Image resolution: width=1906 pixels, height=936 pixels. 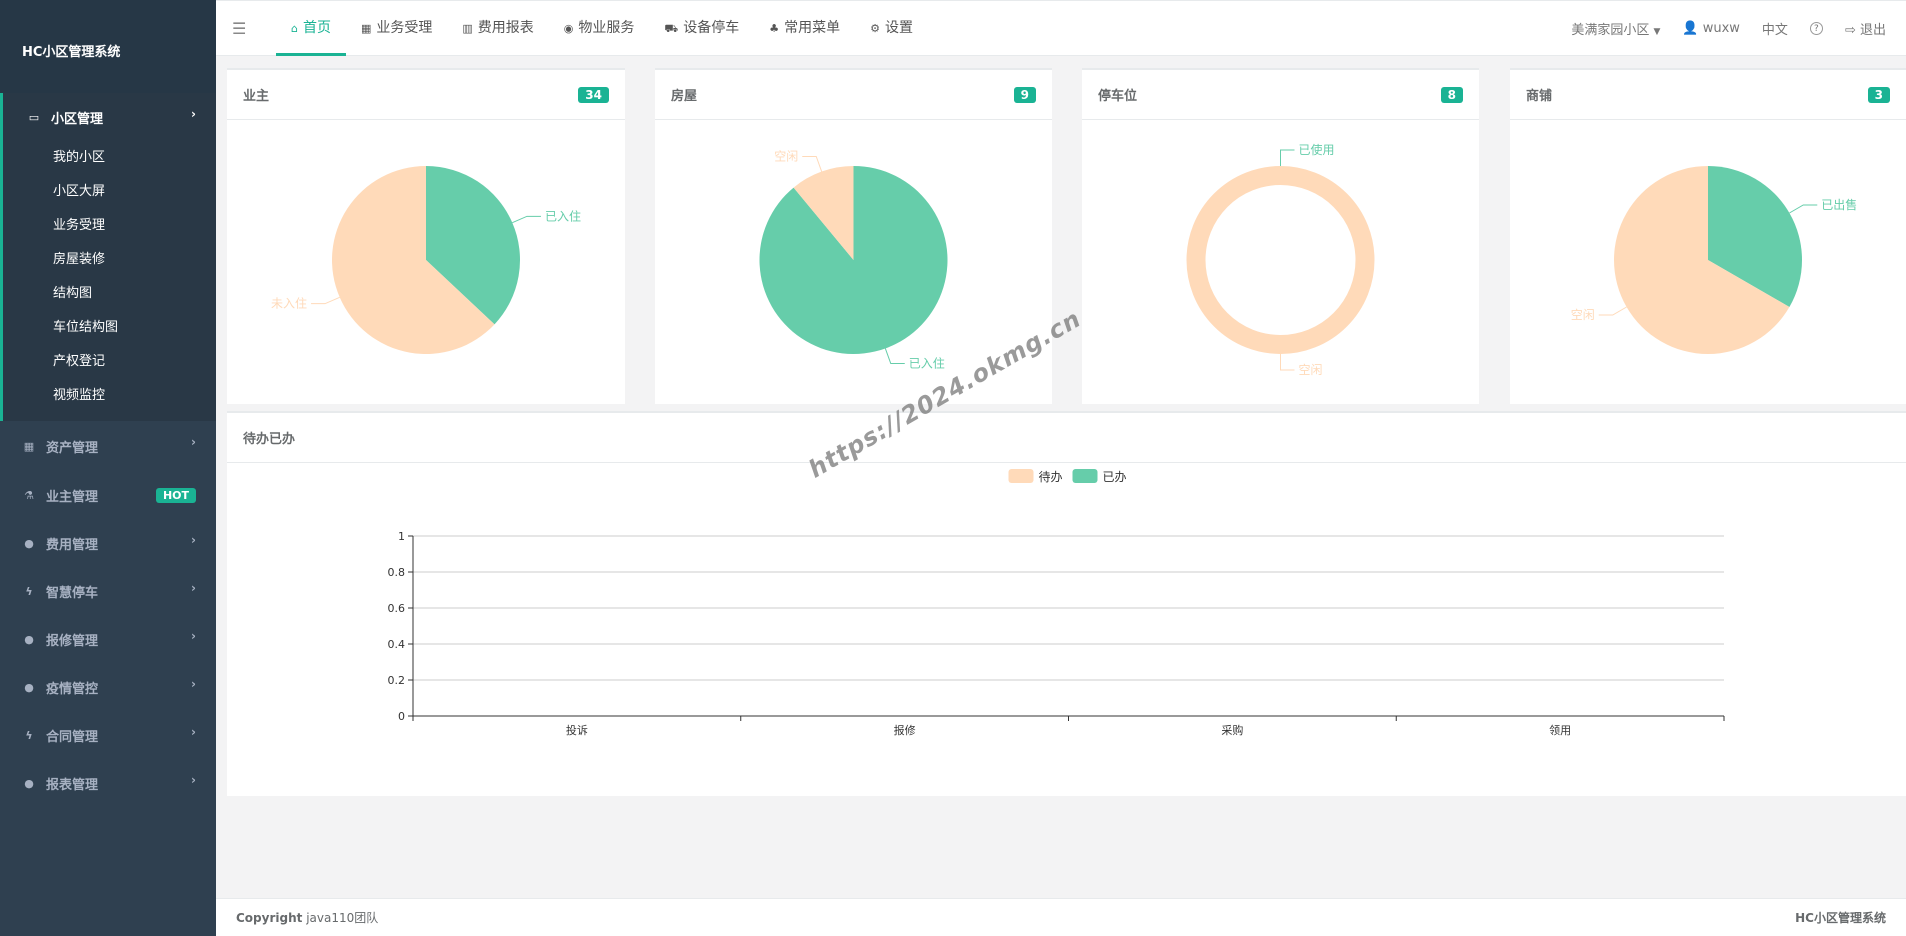 I want to click on user-menu: 👤 wuxw, so click(x=1711, y=28).